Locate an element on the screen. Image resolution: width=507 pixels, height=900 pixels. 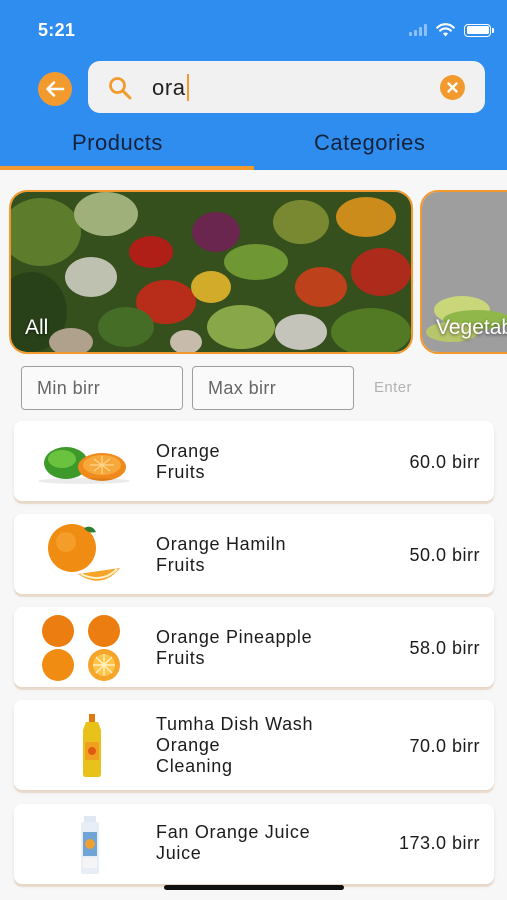
min-price-field is located at coordinates (102, 388).